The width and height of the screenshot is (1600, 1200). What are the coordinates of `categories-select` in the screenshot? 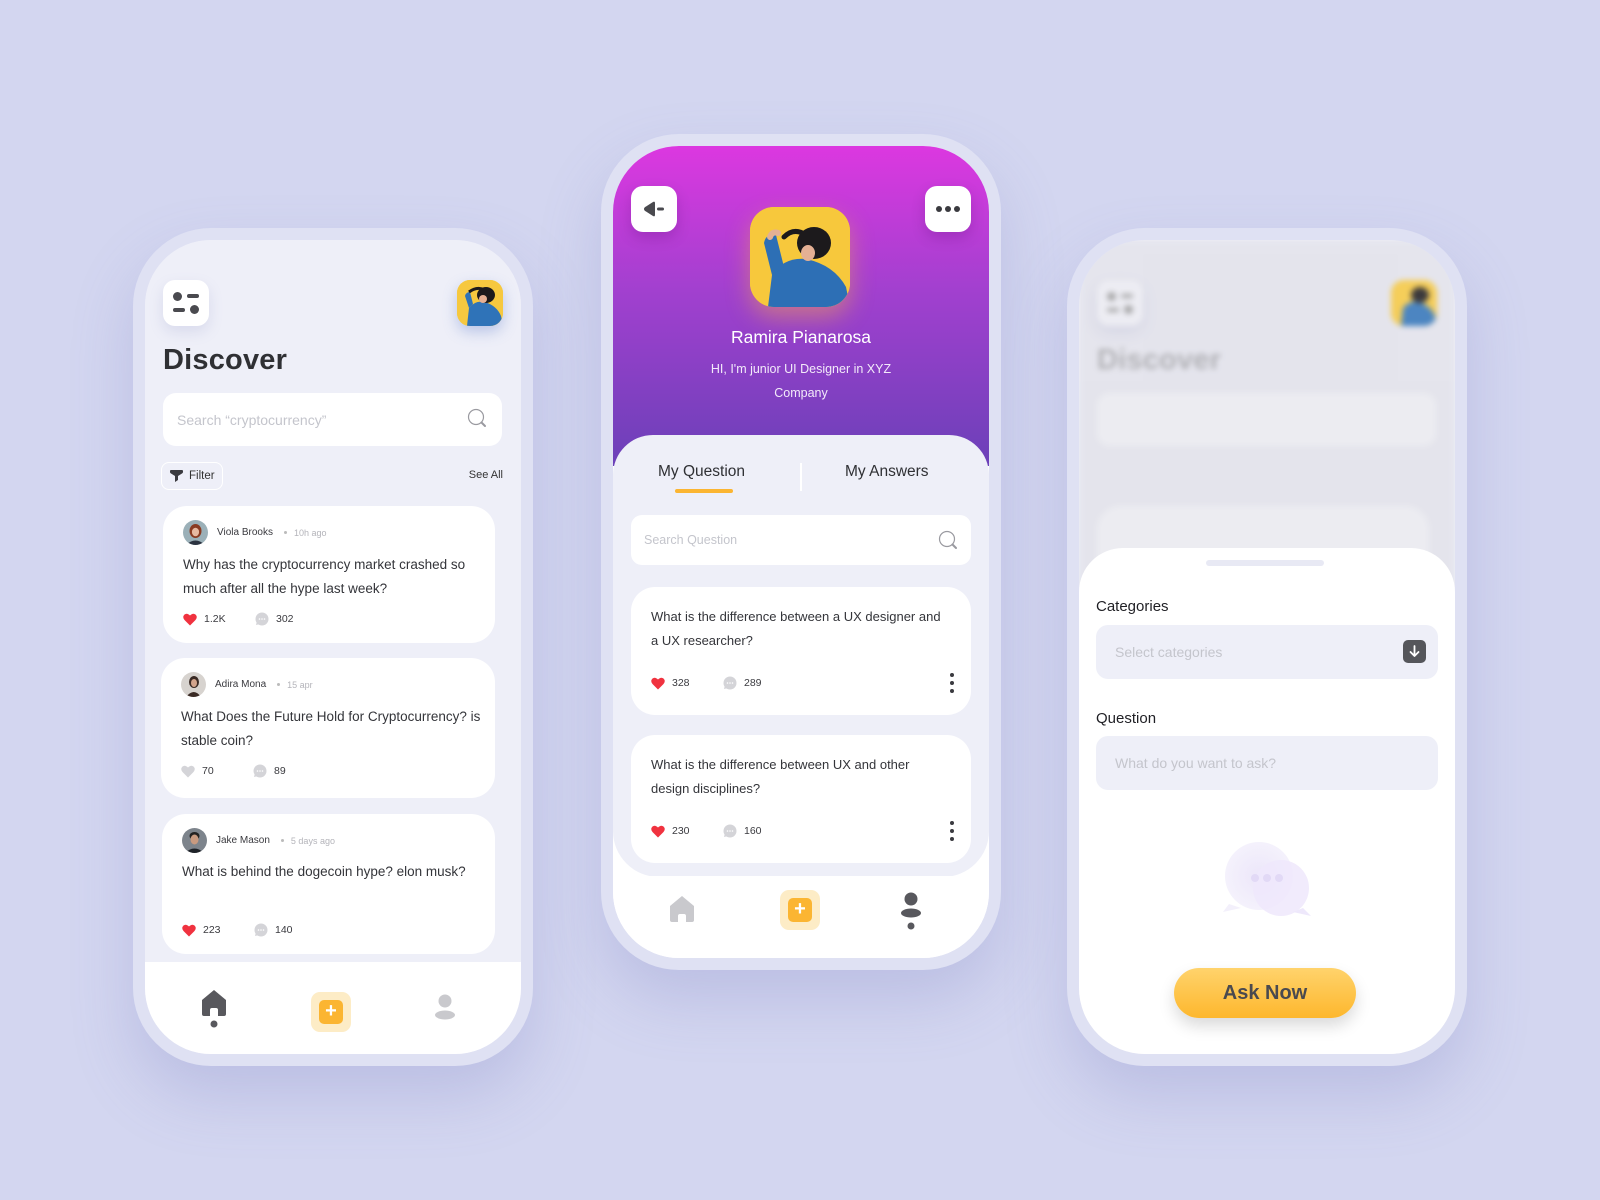 It's located at (1267, 652).